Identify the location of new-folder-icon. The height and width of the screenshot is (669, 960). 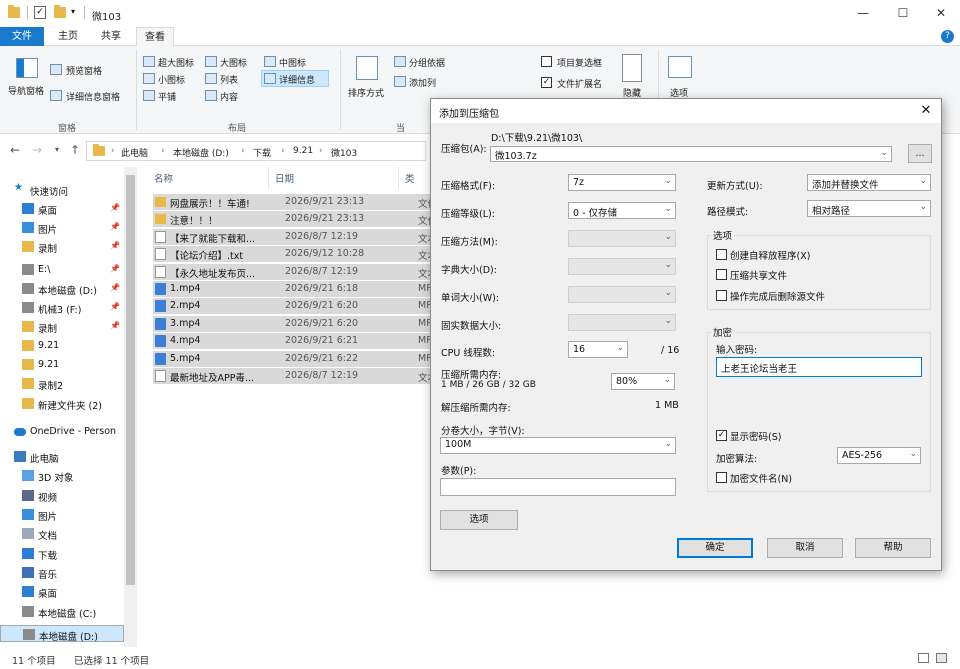
(60, 11).